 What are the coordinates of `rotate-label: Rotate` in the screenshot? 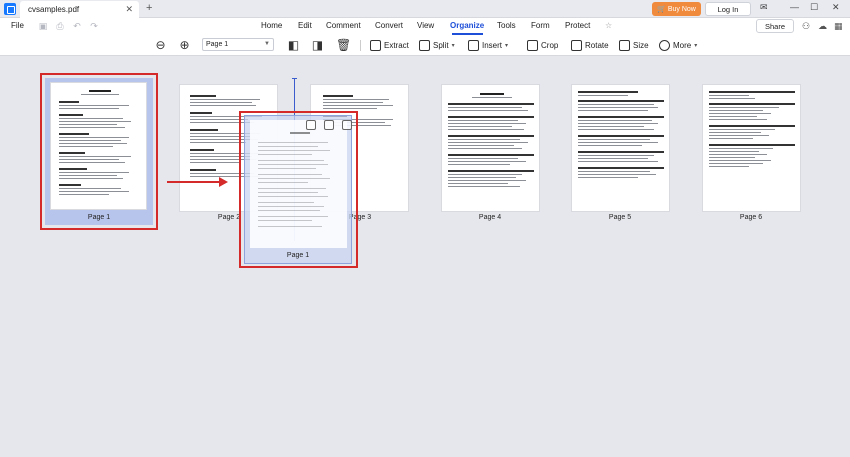 It's located at (597, 45).